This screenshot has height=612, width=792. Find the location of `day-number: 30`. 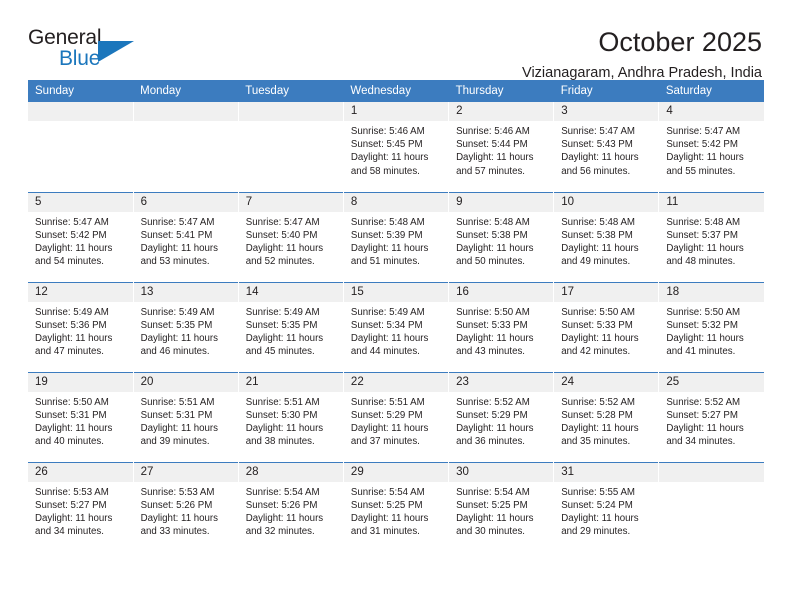

day-number: 30 is located at coordinates (501, 472).